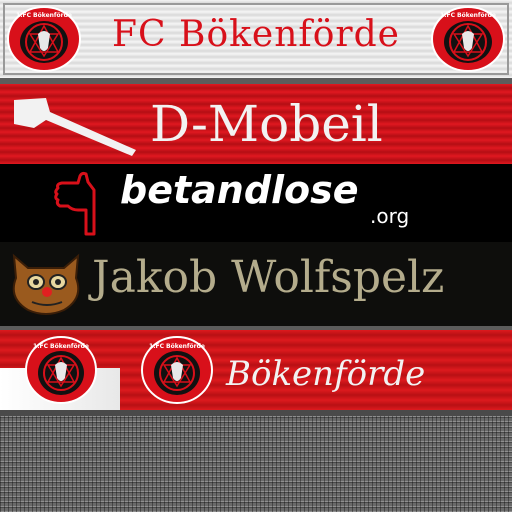 The height and width of the screenshot is (512, 512). What do you see at coordinates (177, 370) in the screenshot?
I see `club-badge-flag-right-icon: 1.FC Bökenförde` at bounding box center [177, 370].